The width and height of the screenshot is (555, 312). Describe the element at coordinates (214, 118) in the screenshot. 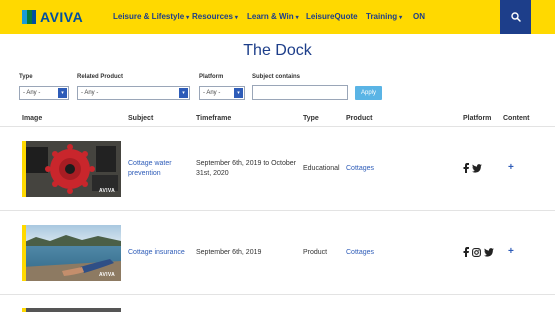

I see `column-header-timeframe: Timeframe` at that location.